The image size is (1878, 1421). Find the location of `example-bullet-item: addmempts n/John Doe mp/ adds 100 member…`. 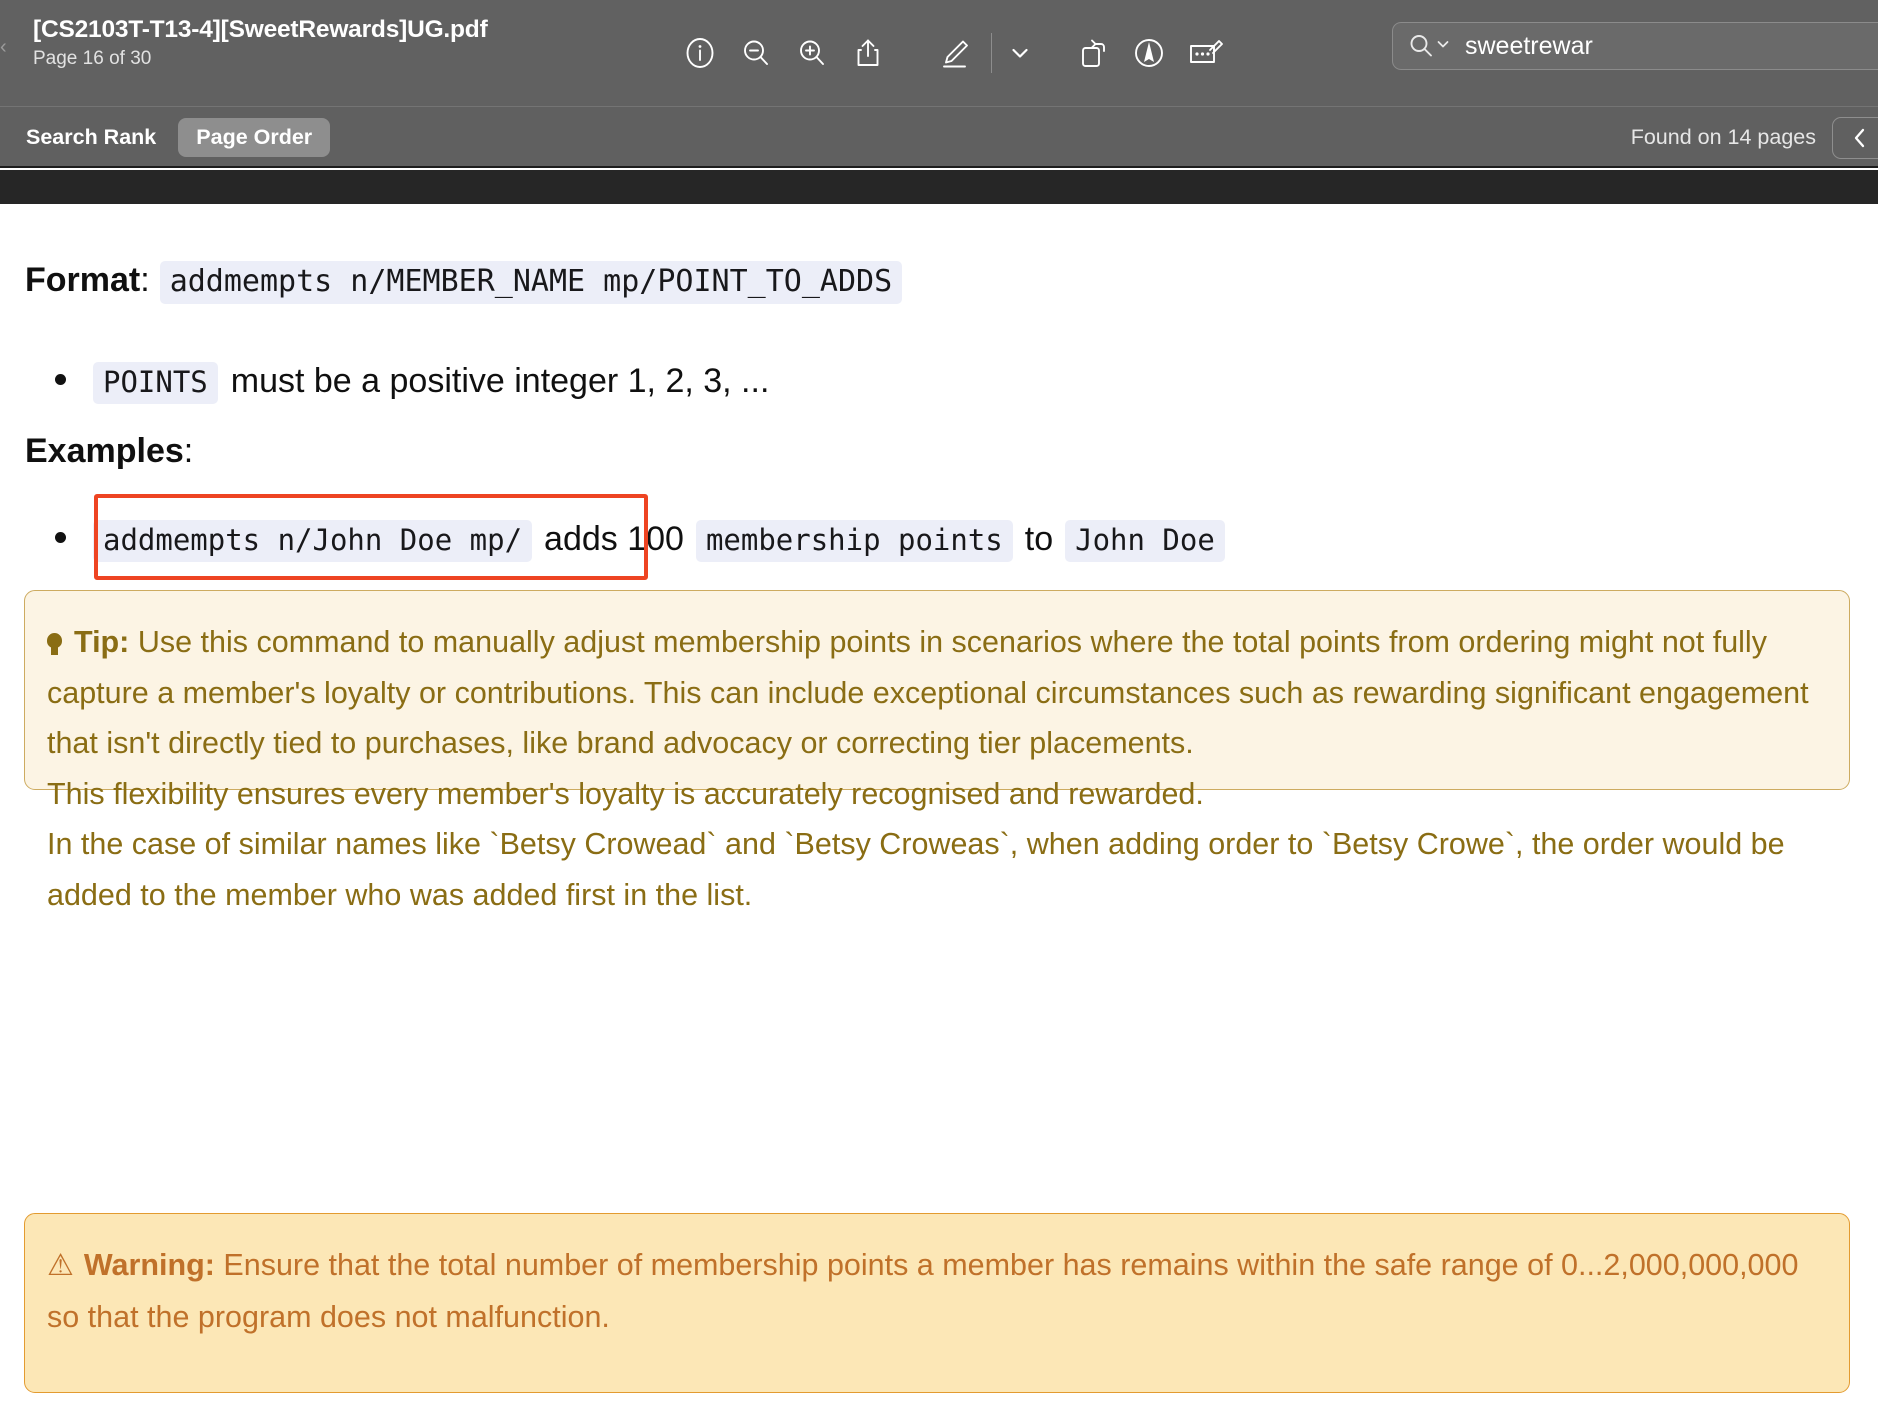

example-bullet-item: addmempts n/John Doe mp/ adds 100 member… is located at coordinates (640, 541).